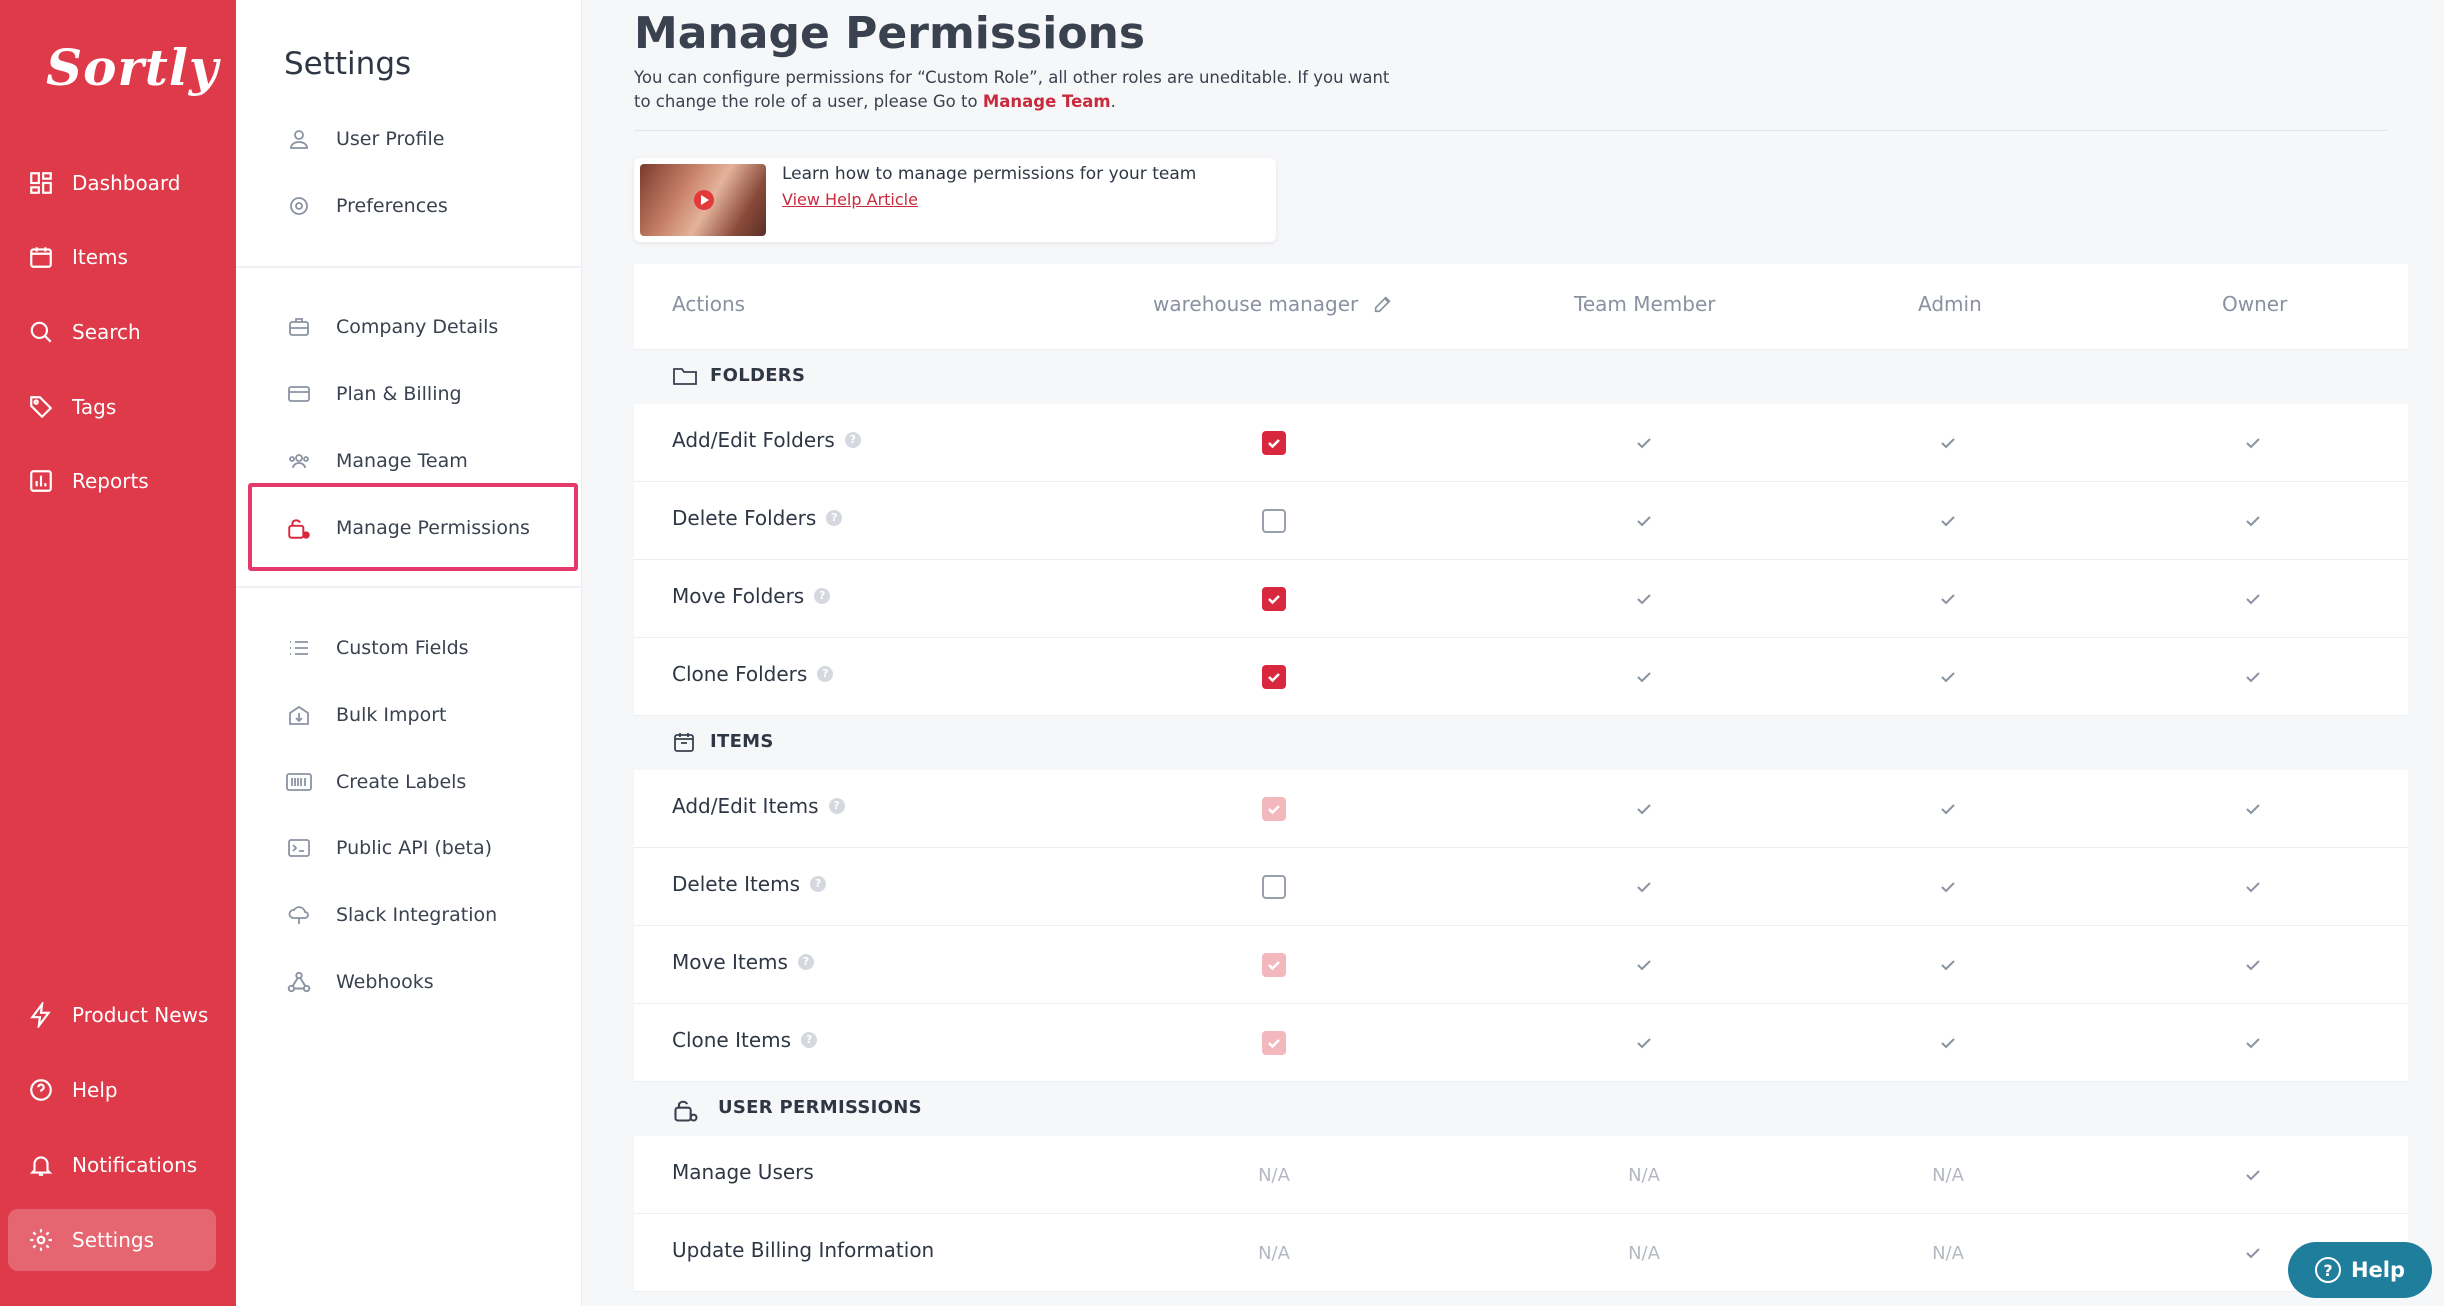  What do you see at coordinates (299, 715) in the screenshot?
I see `import-icon` at bounding box center [299, 715].